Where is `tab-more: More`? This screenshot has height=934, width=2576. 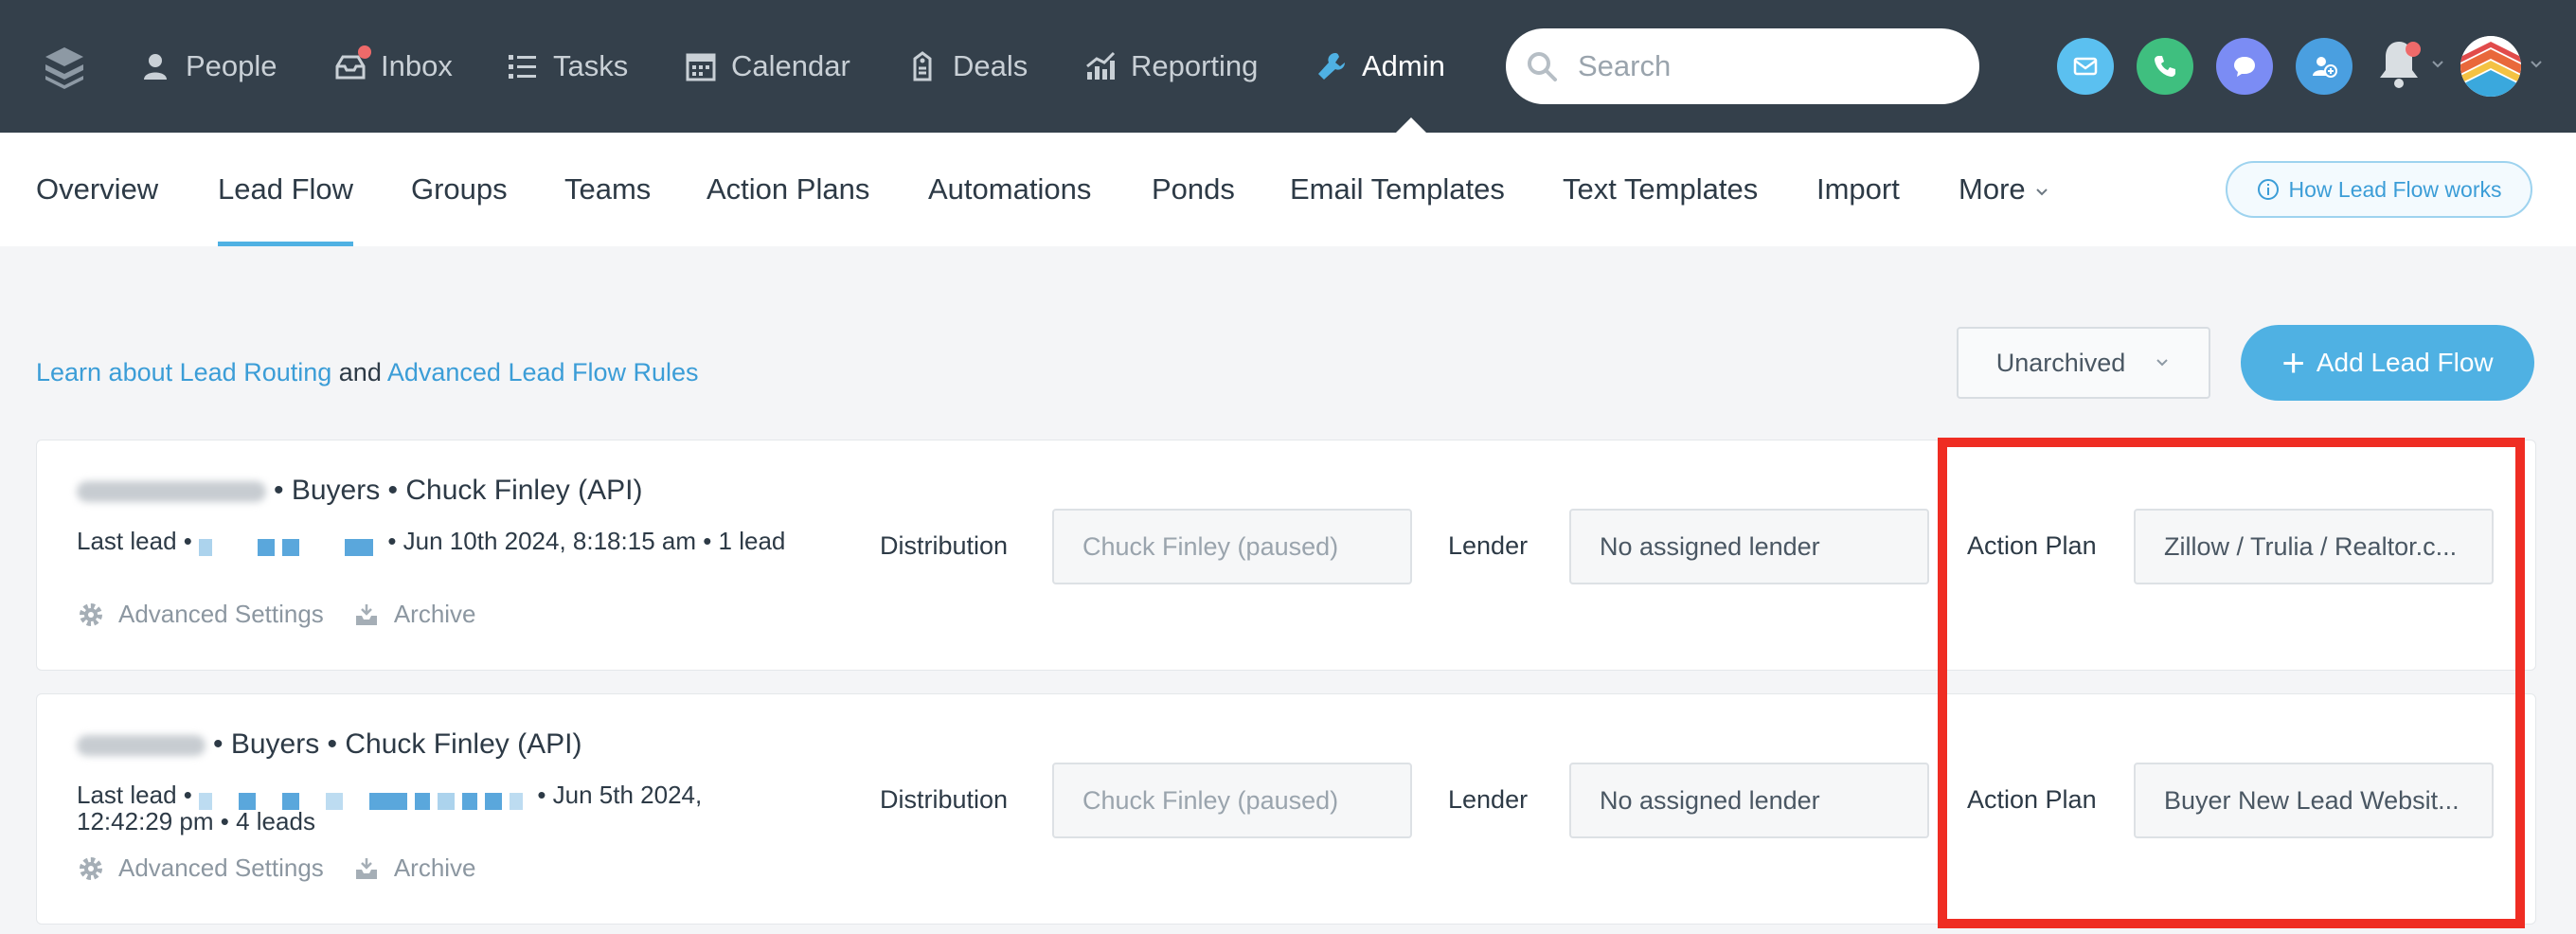 tab-more: More is located at coordinates (2004, 189).